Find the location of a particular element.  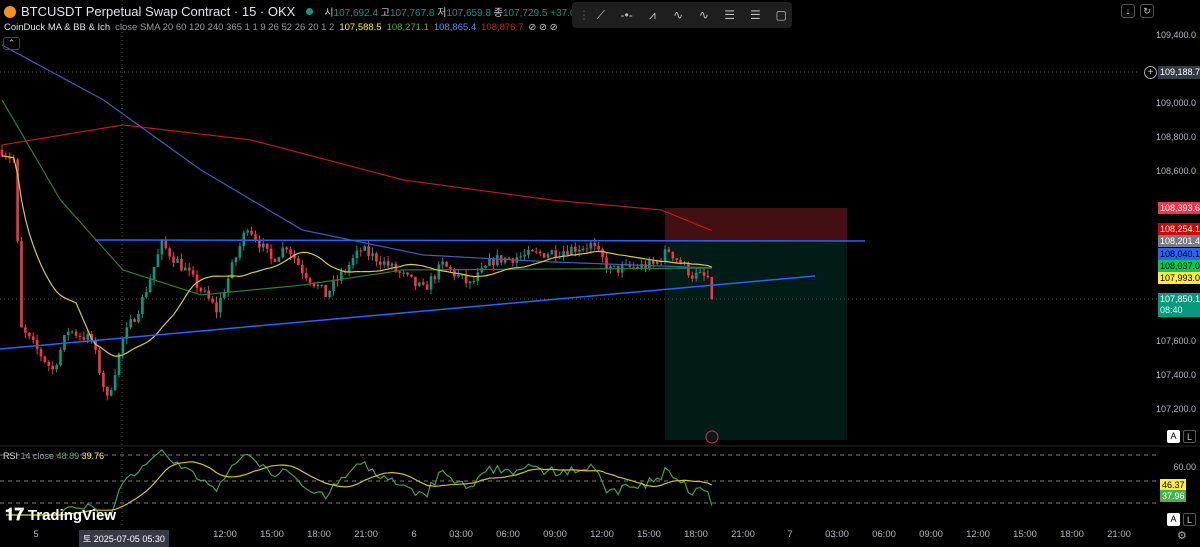

time-label: 21:00 is located at coordinates (743, 534).